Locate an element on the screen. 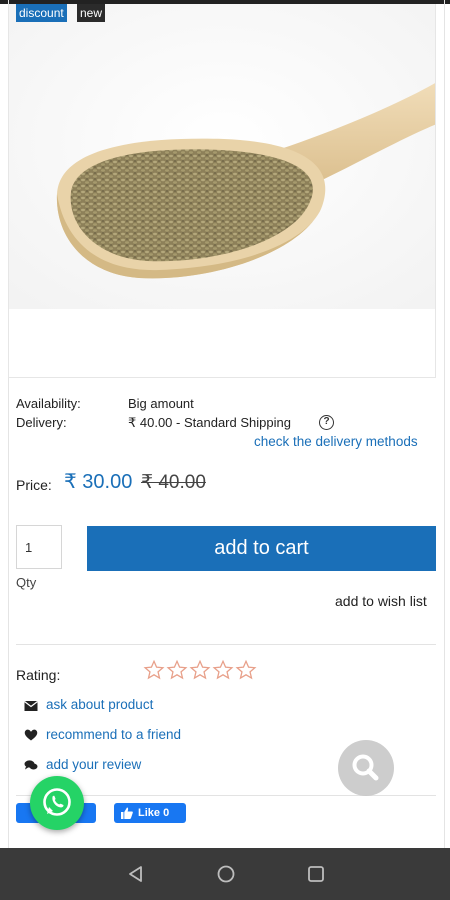  new-badge: new is located at coordinates (91, 13).